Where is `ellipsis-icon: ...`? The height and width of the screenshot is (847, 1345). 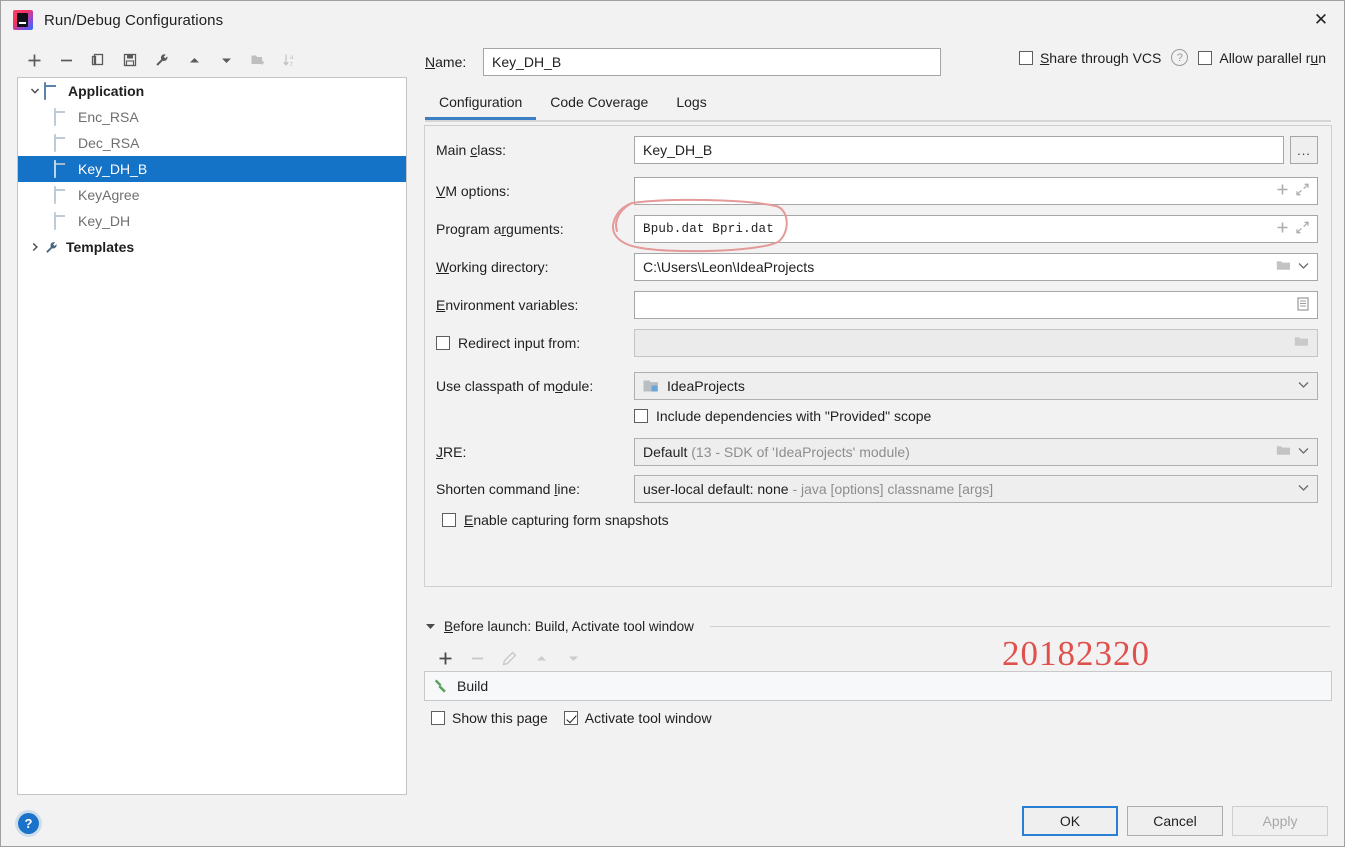
ellipsis-icon: ... is located at coordinates (1304, 150).